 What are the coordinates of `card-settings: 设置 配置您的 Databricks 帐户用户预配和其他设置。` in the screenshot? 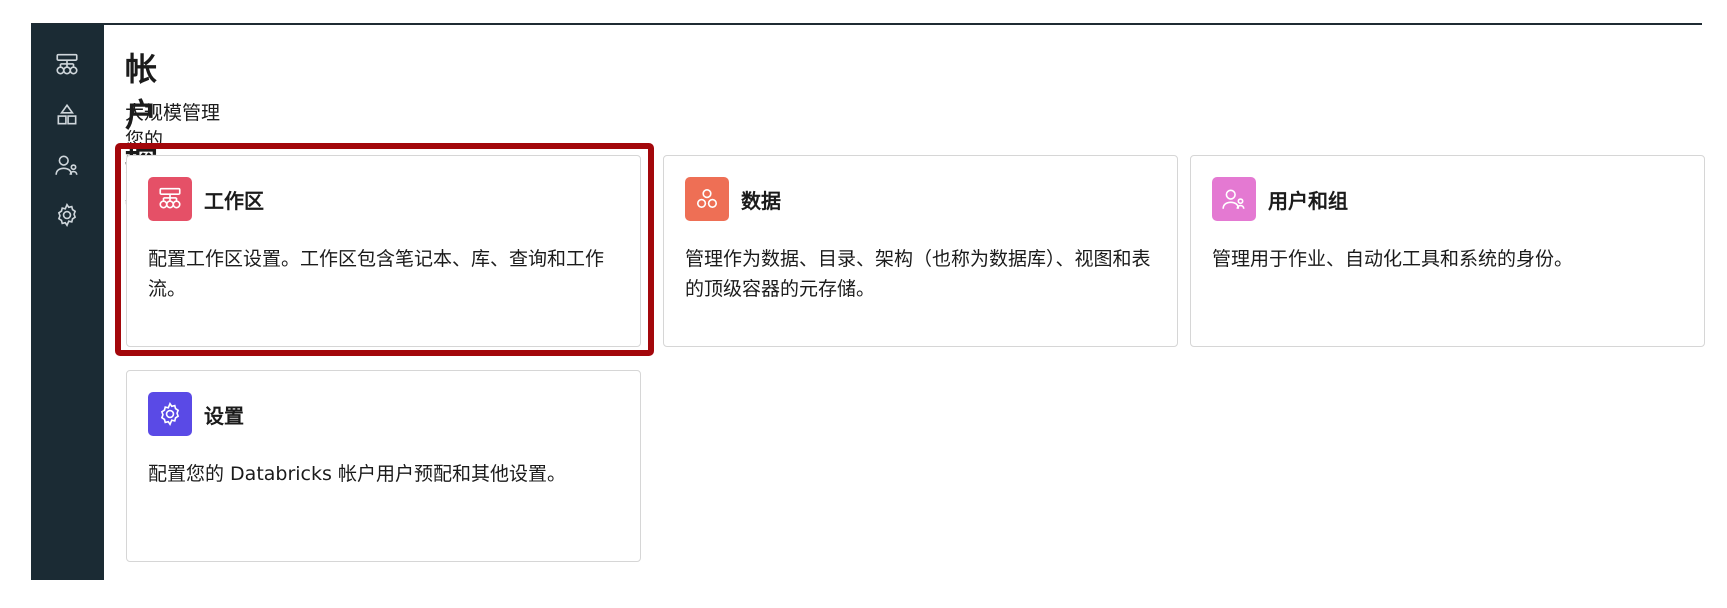 It's located at (383, 466).